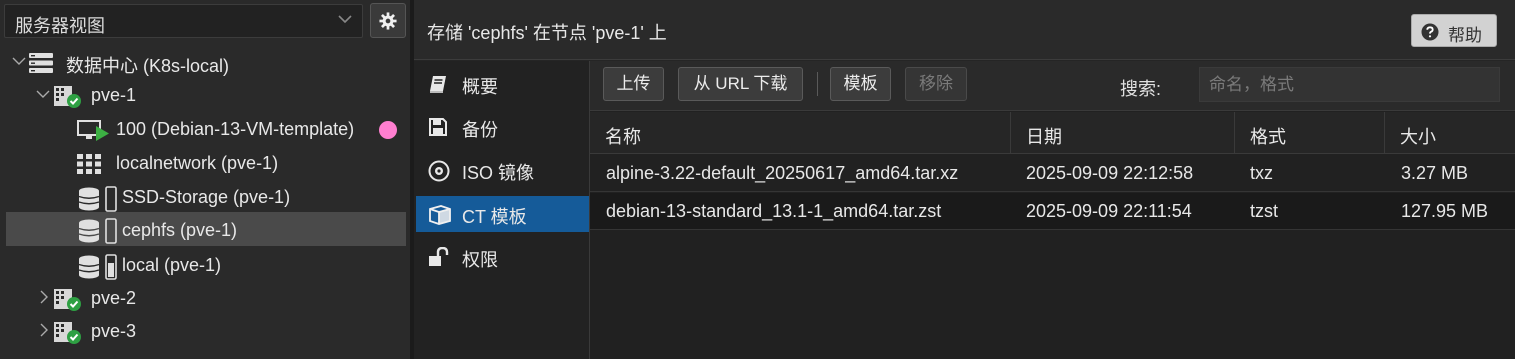 The height and width of the screenshot is (359, 1515). I want to click on question-circle-icon, so click(1430, 32).